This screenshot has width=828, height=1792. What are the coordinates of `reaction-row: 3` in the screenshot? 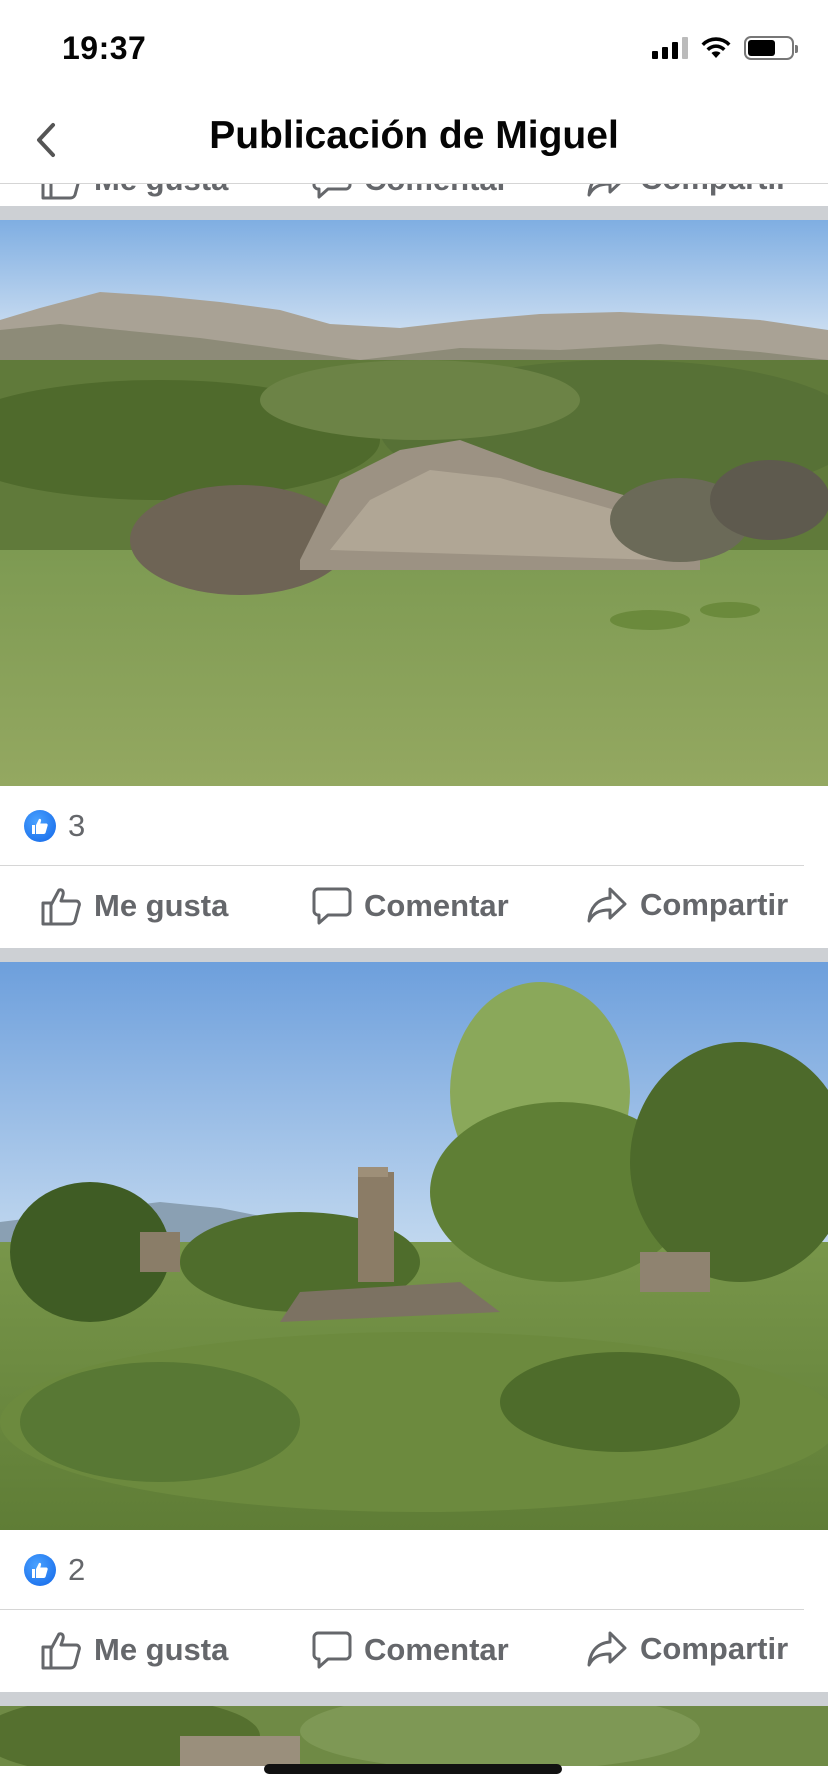 It's located at (402, 826).